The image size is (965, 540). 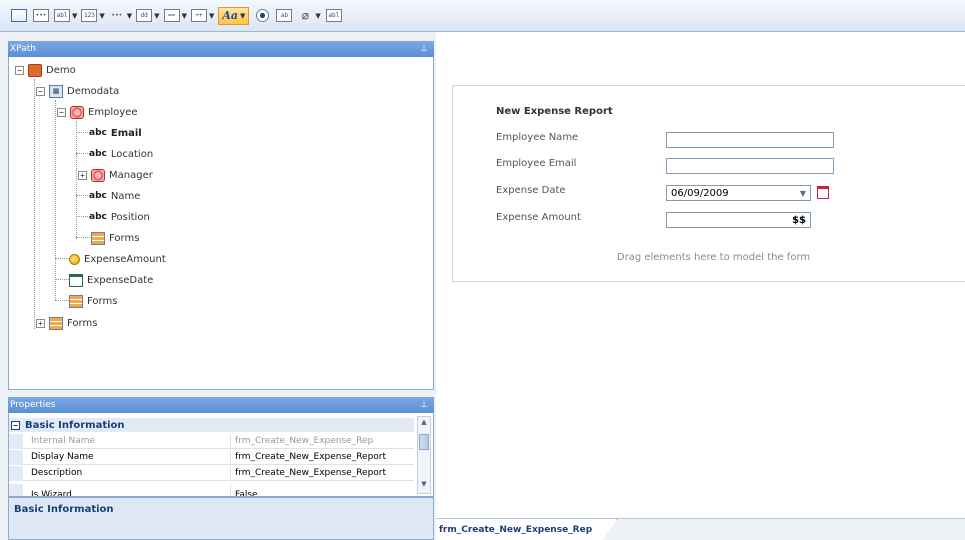 I want to click on numeric-button: 123 ▼, so click(x=93, y=16).